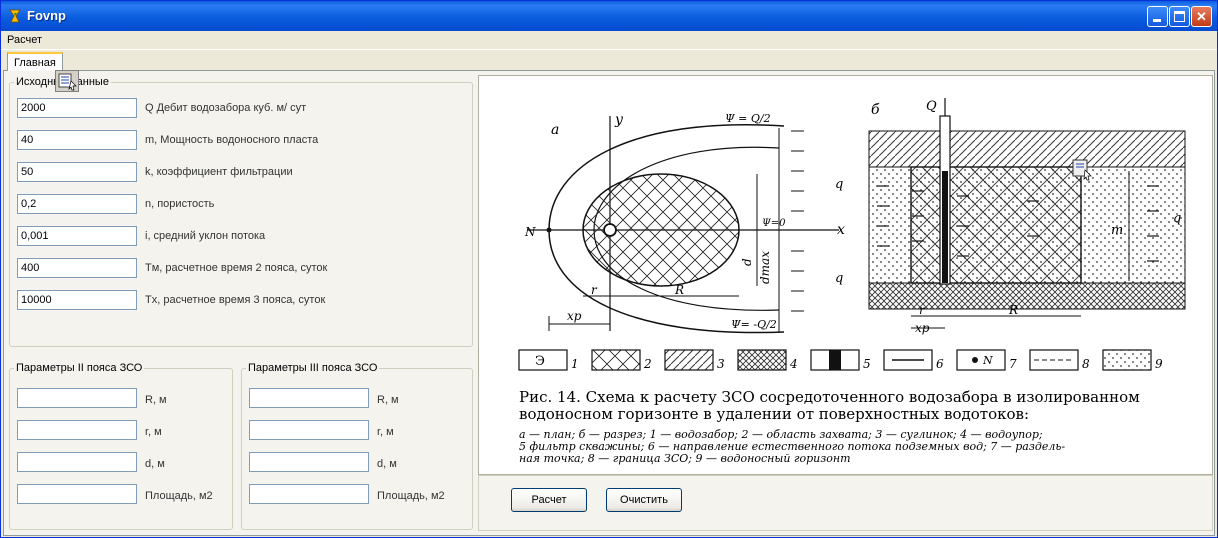 This screenshot has width=1218, height=538. Describe the element at coordinates (24, 40) in the screenshot. I see `menu-item-calc: Расчет` at that location.